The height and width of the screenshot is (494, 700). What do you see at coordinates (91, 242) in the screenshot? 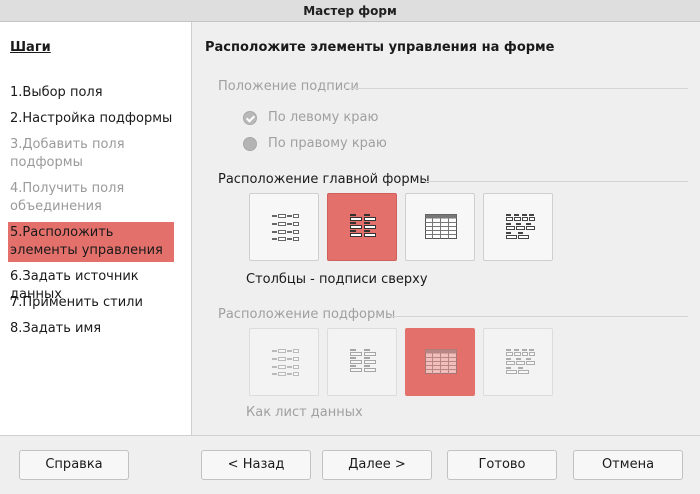
I see `step-arrange-controls: 5.Расположить элементы управления` at bounding box center [91, 242].